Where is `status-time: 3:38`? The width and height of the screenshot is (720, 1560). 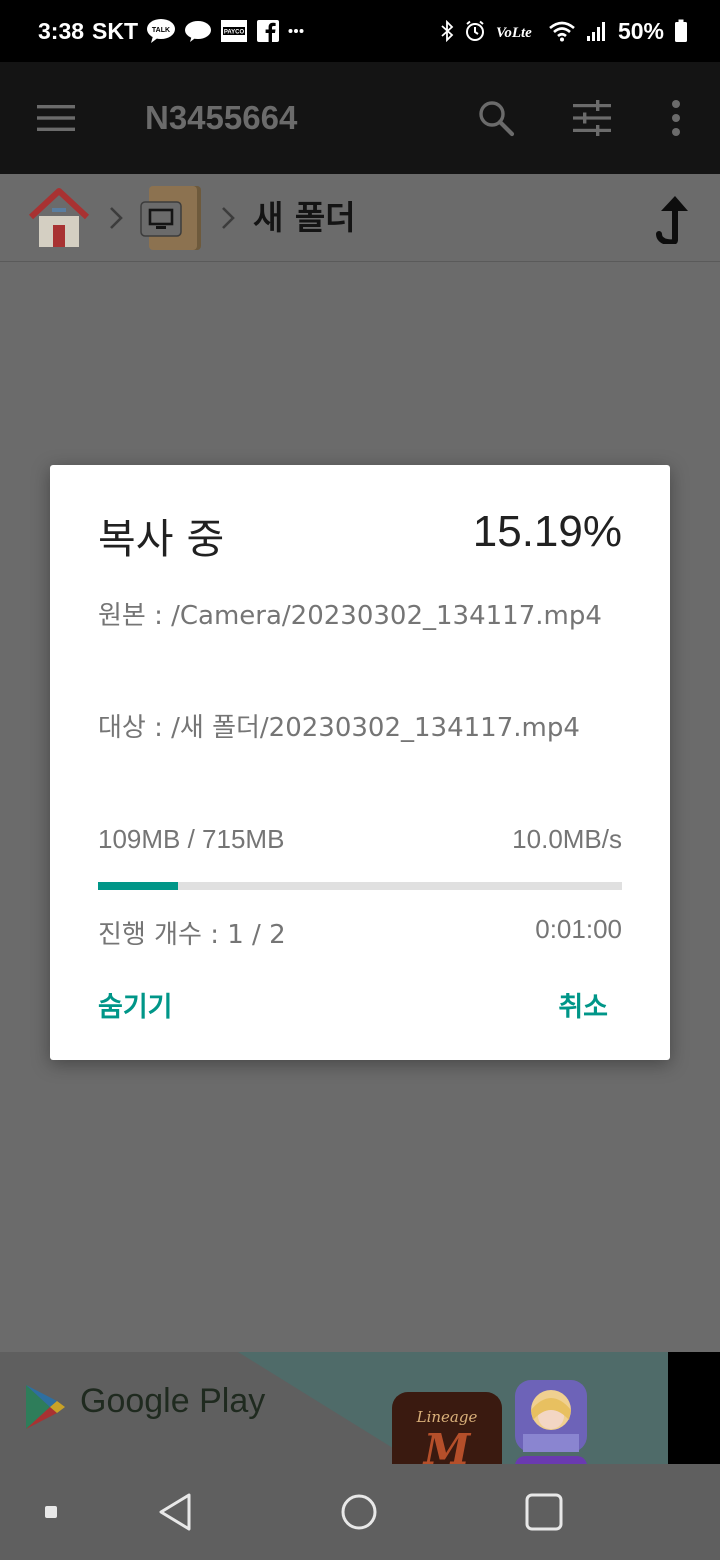
status-time: 3:38 is located at coordinates (61, 30).